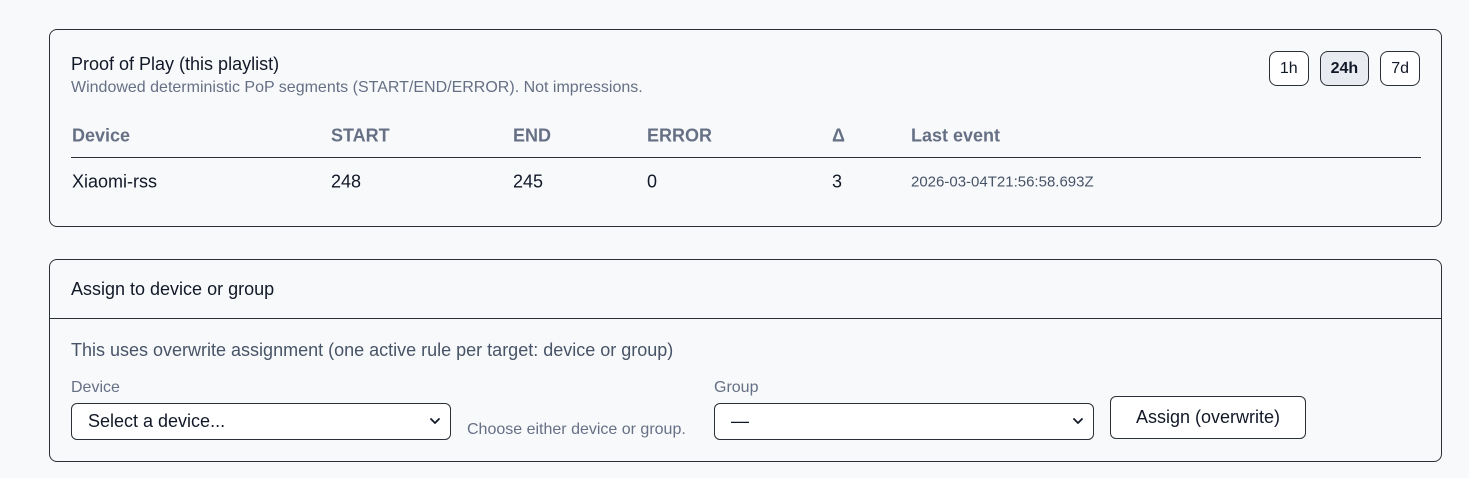  Describe the element at coordinates (652, 181) in the screenshot. I see `cell-error: 0` at that location.